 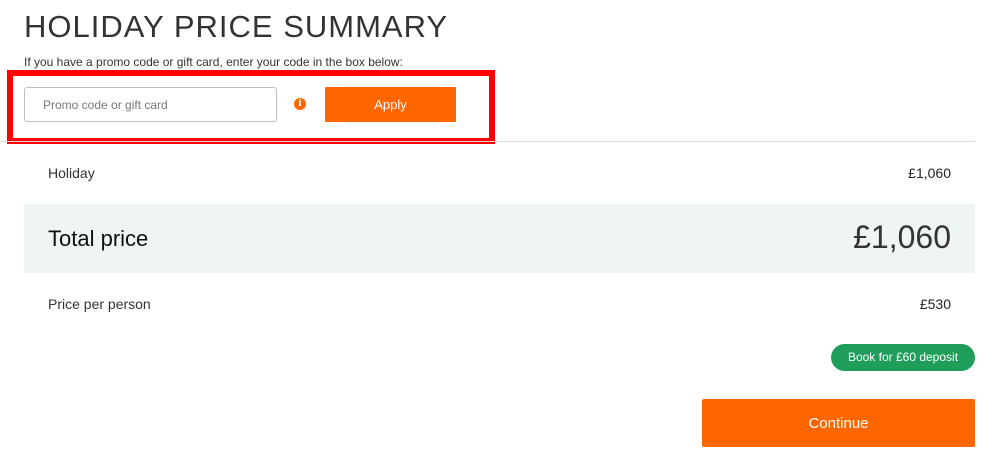 I want to click on promo-code-input, so click(x=150, y=104).